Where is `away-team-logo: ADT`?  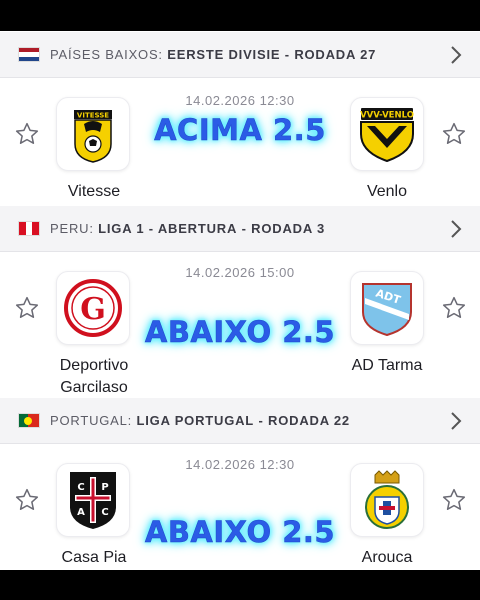
away-team-logo: ADT is located at coordinates (387, 308).